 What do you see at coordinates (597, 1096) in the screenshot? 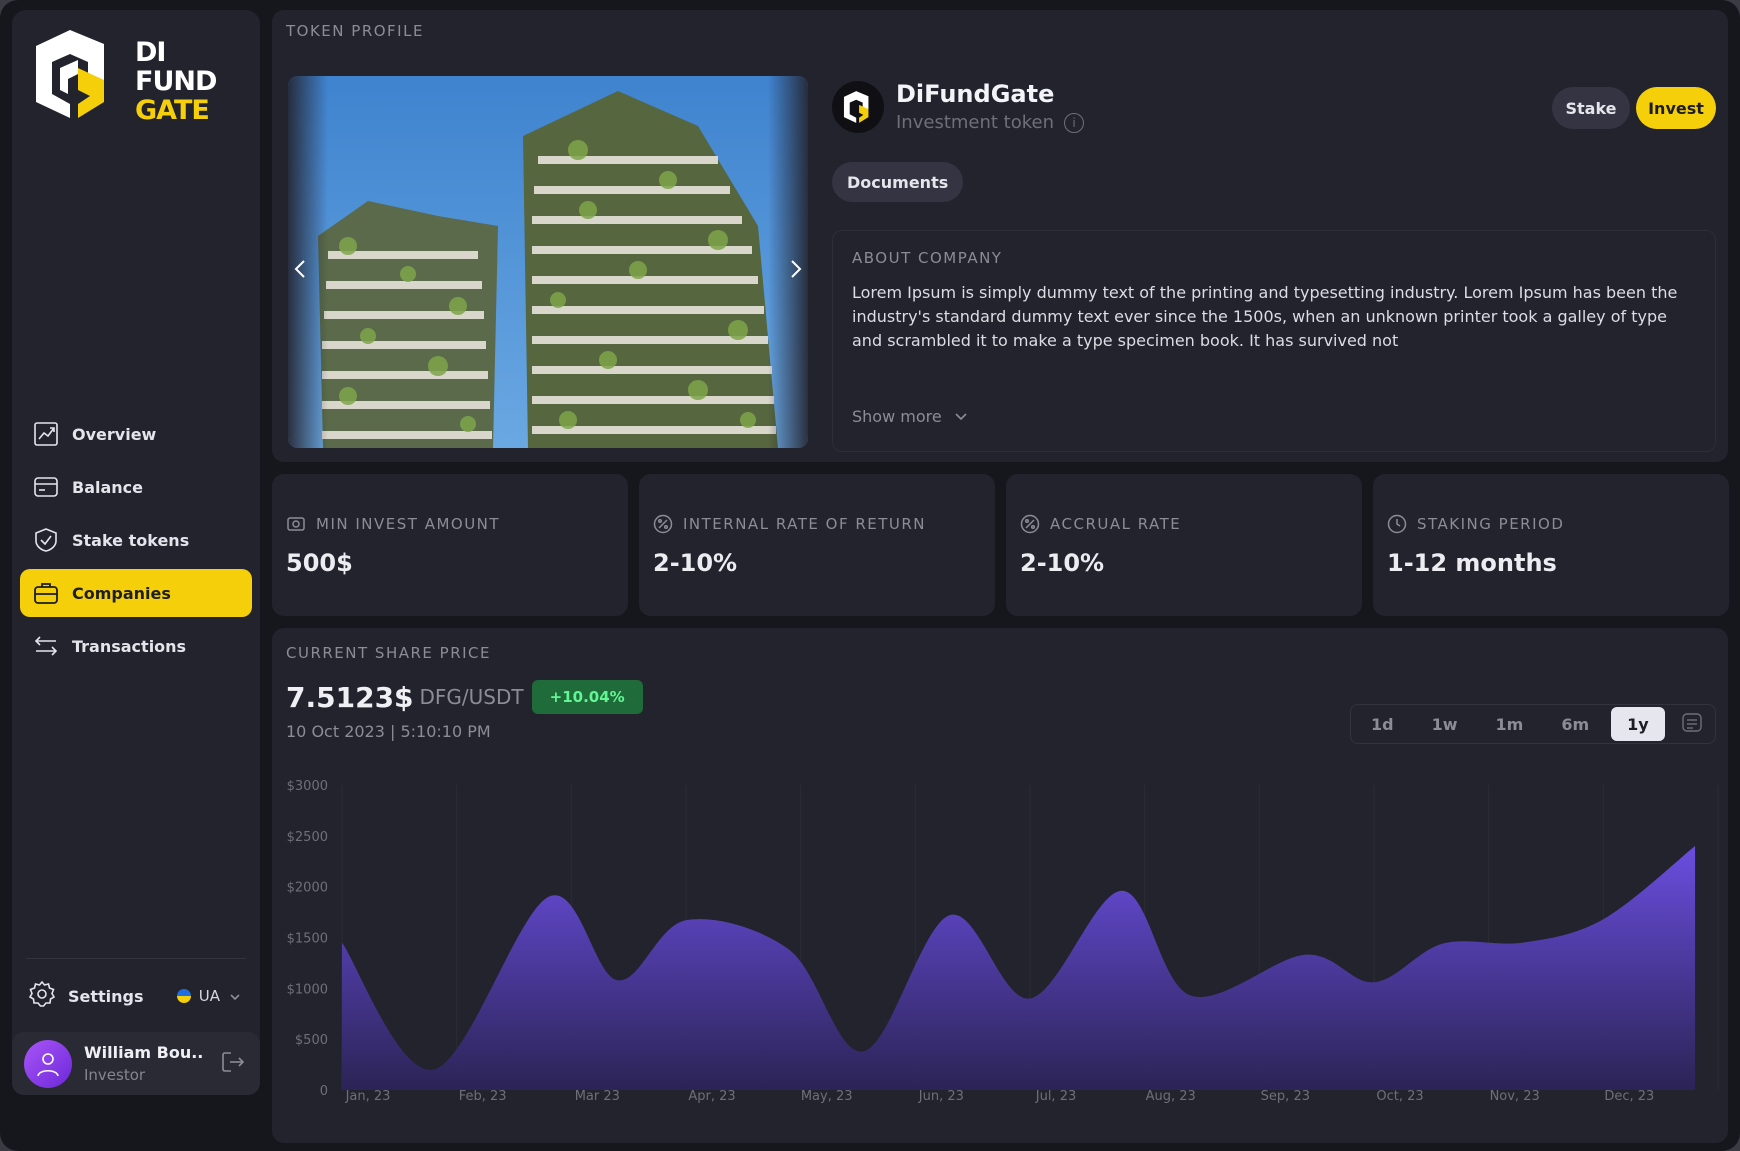
I see `x-tick-label: Mar 23` at bounding box center [597, 1096].